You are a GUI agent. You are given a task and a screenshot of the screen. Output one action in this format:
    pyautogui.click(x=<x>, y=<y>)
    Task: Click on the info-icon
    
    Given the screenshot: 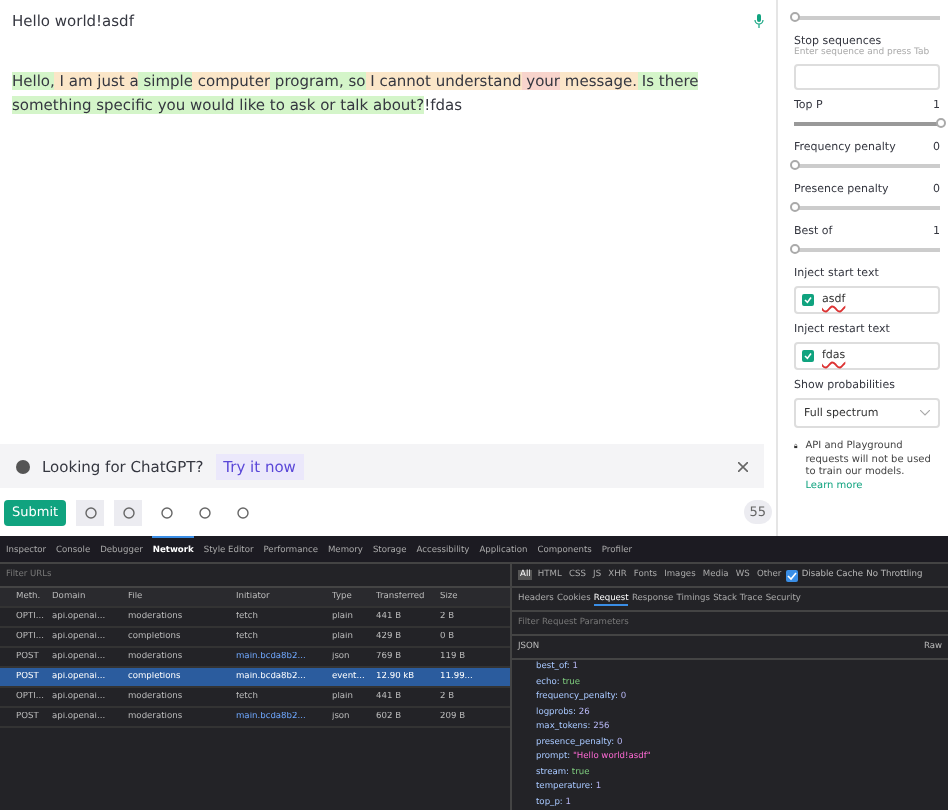 What is the action you would take?
    pyautogui.click(x=23, y=466)
    